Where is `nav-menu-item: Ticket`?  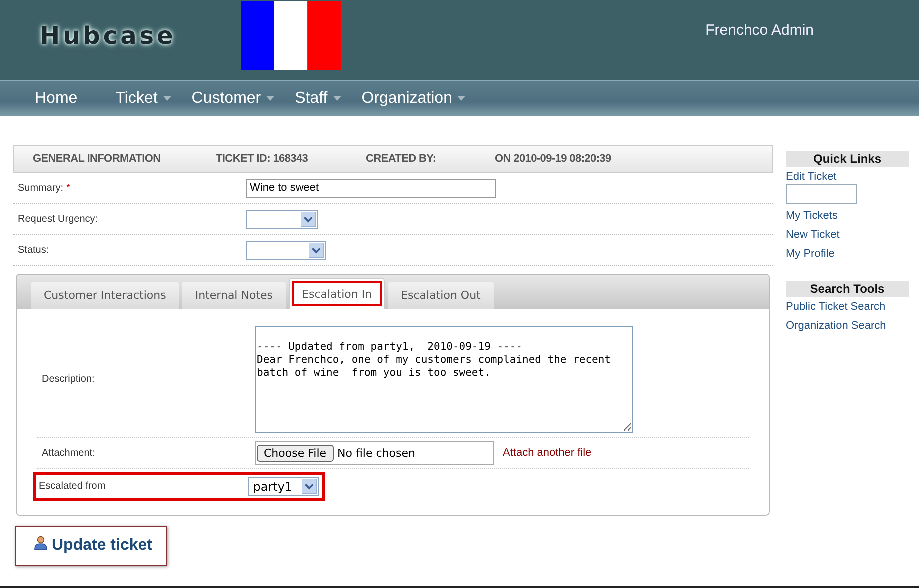
nav-menu-item: Ticket is located at coordinates (144, 99).